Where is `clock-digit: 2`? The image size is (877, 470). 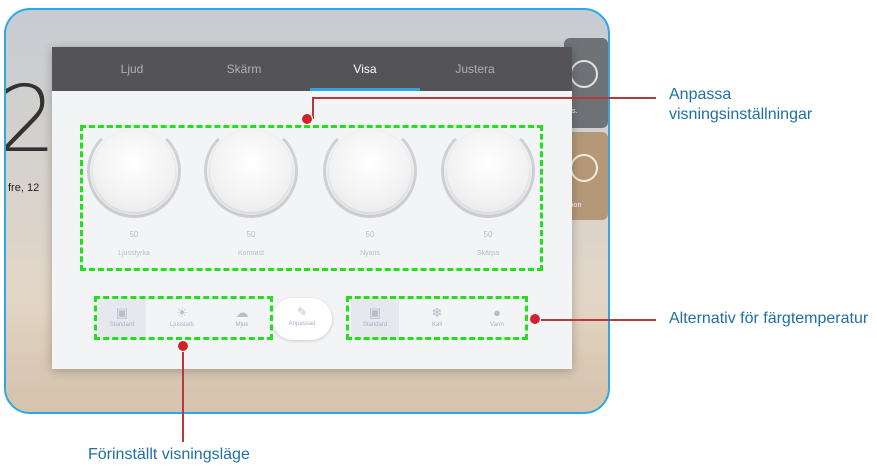 clock-digit: 2 is located at coordinates (31, 120).